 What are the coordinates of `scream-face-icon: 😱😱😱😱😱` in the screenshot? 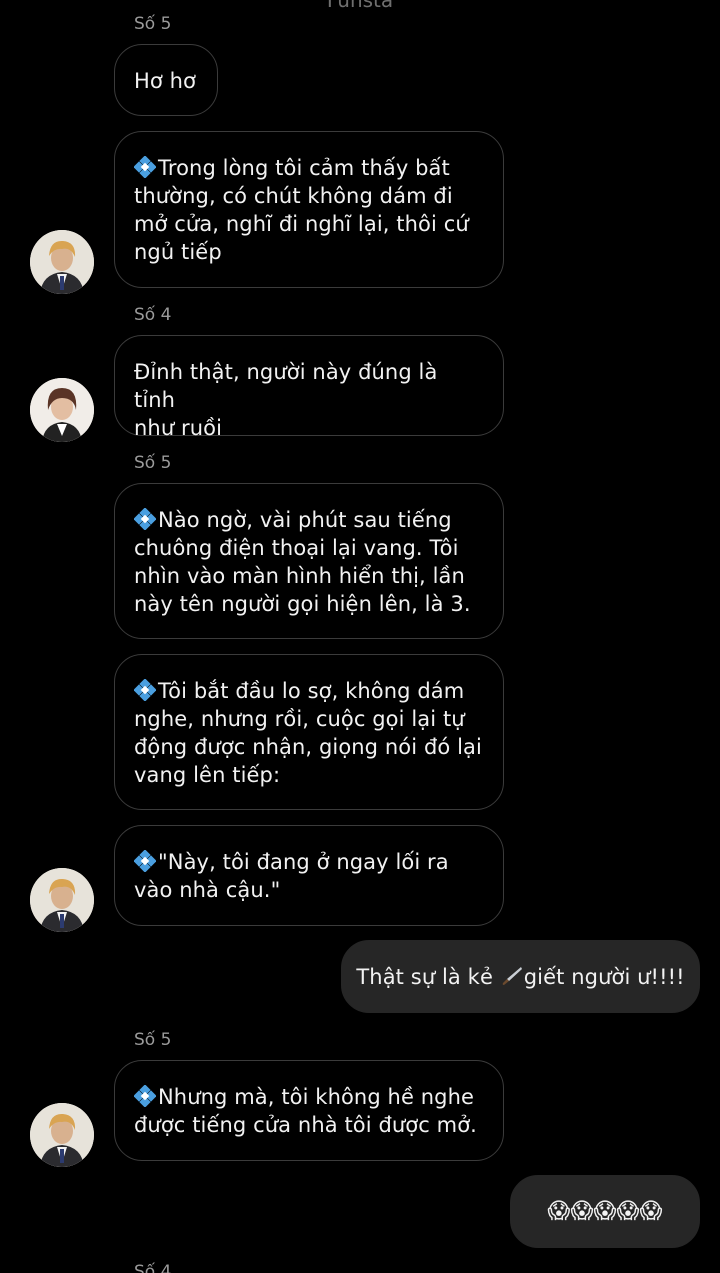 It's located at (605, 1211).